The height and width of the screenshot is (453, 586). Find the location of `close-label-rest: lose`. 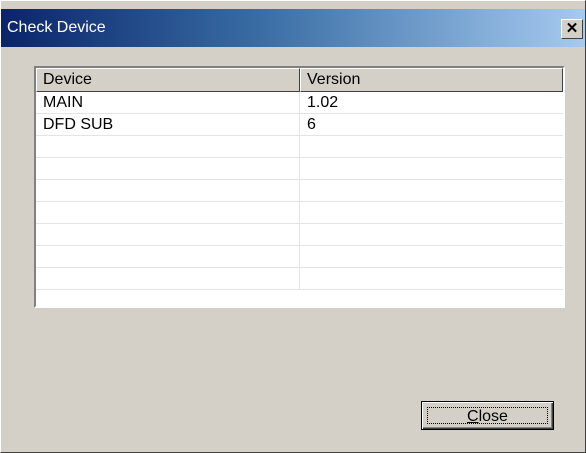

close-label-rest: lose is located at coordinates (493, 416).